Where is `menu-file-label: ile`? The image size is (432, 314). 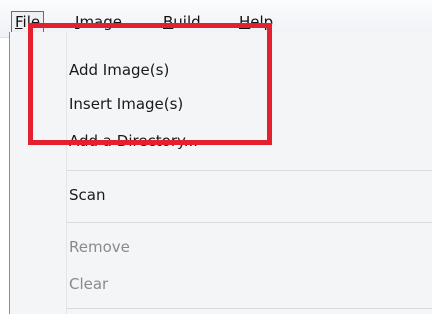
menu-file-label: ile is located at coordinates (31, 22).